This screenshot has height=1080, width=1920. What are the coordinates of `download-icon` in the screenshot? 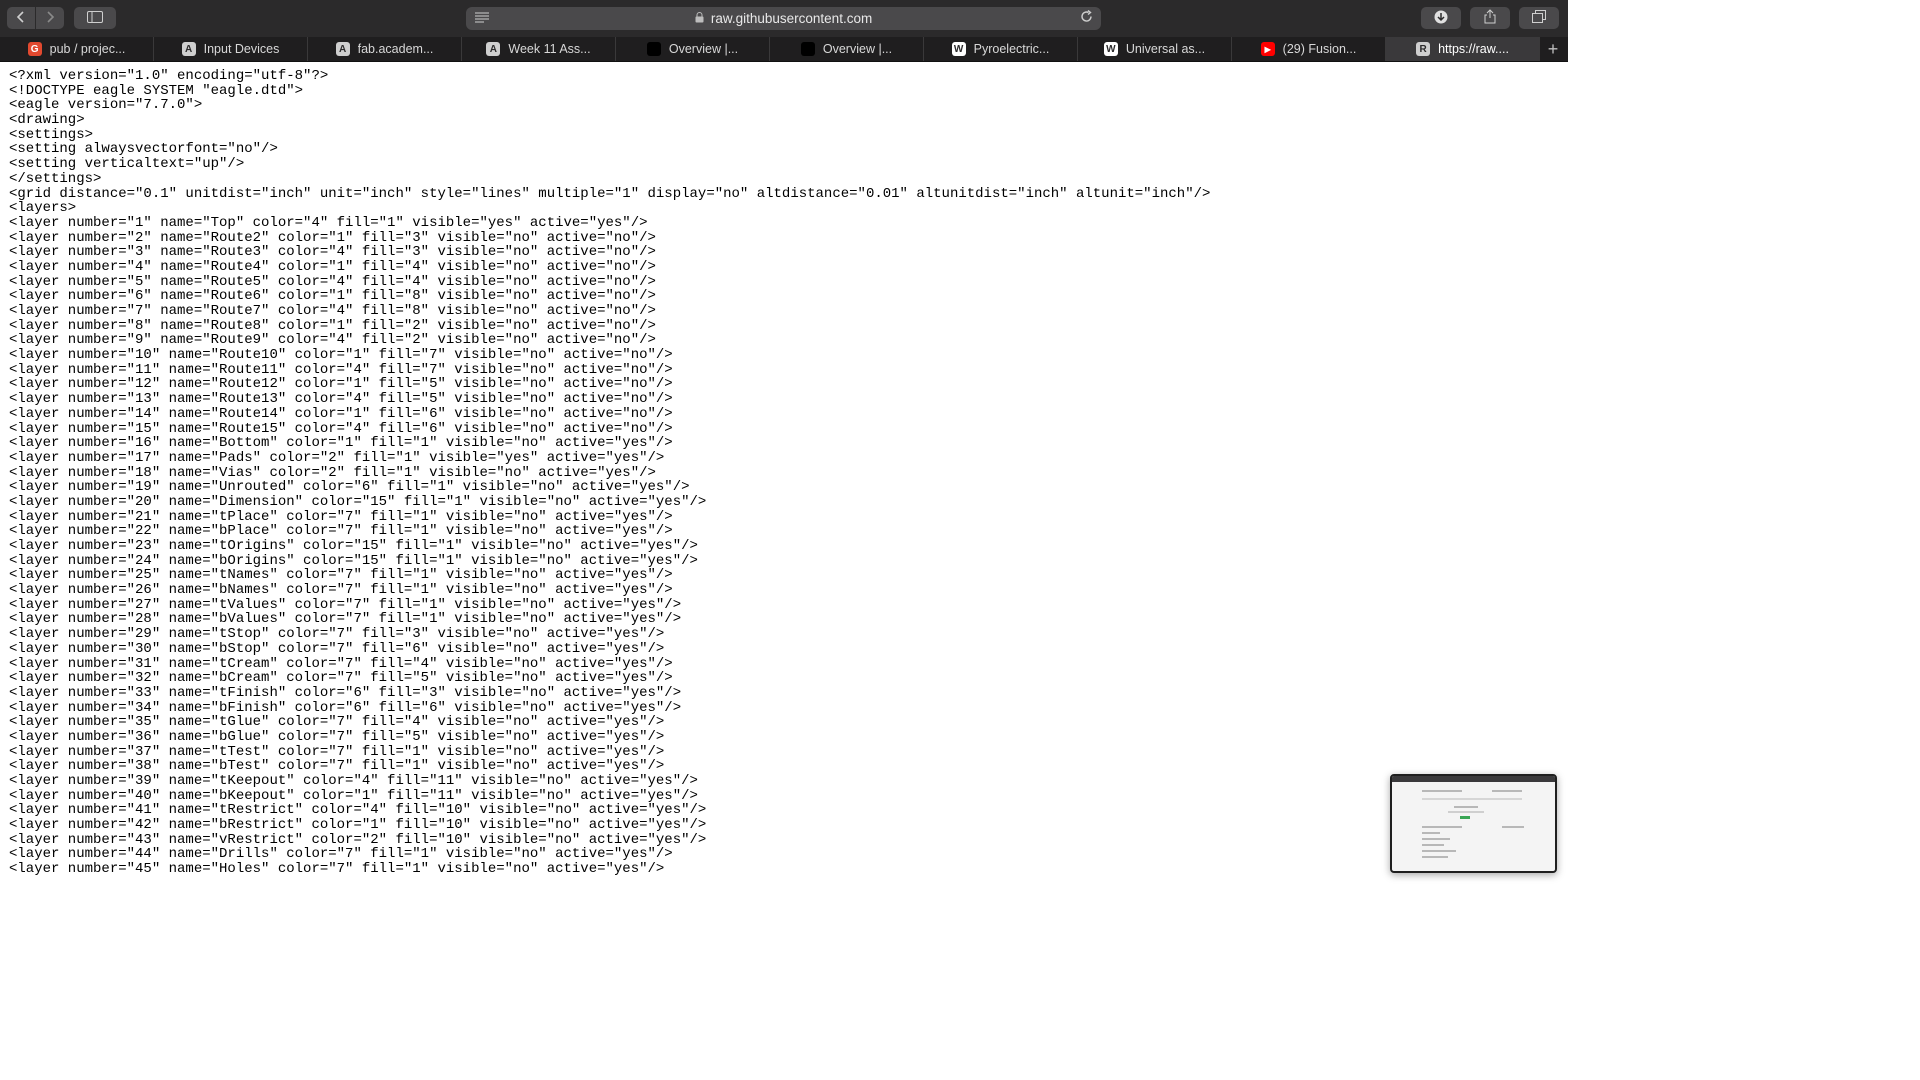 It's located at (1441, 18).